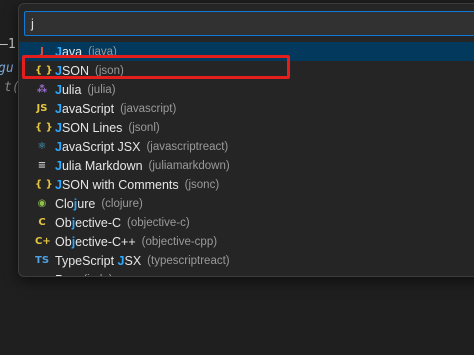 The height and width of the screenshot is (355, 474). What do you see at coordinates (89, 127) in the screenshot?
I see `language-name: JSON Lines` at bounding box center [89, 127].